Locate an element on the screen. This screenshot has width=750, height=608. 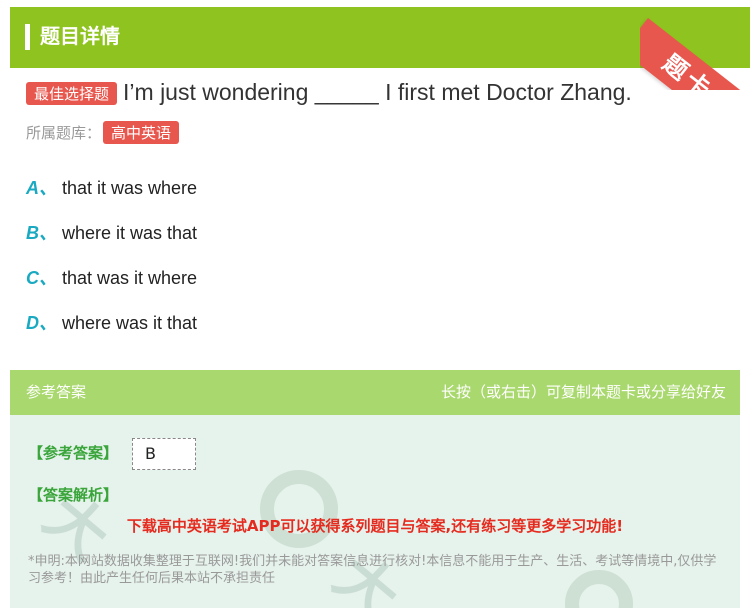
option-d: D、 where was it that is located at coordinates (111, 323).